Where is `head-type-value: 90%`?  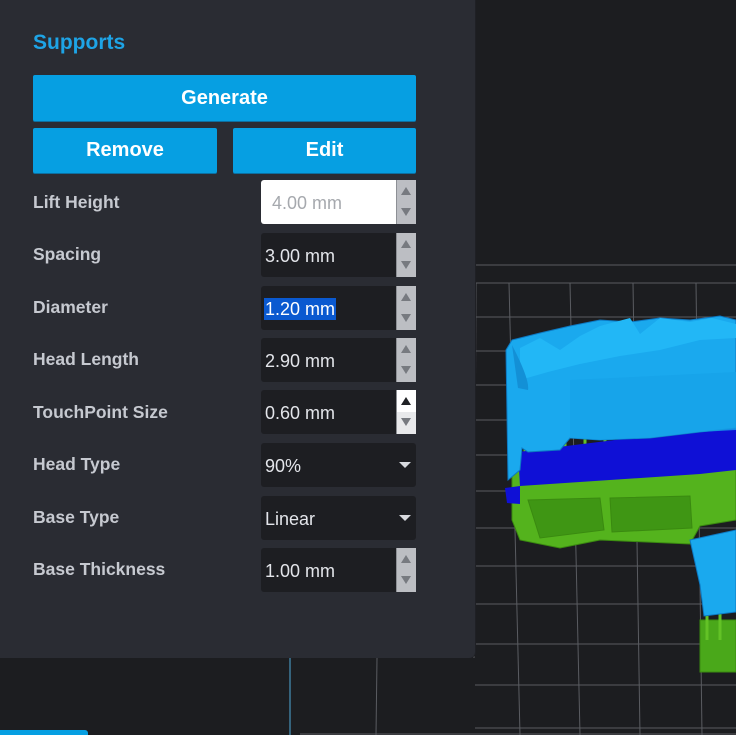 head-type-value: 90% is located at coordinates (283, 466).